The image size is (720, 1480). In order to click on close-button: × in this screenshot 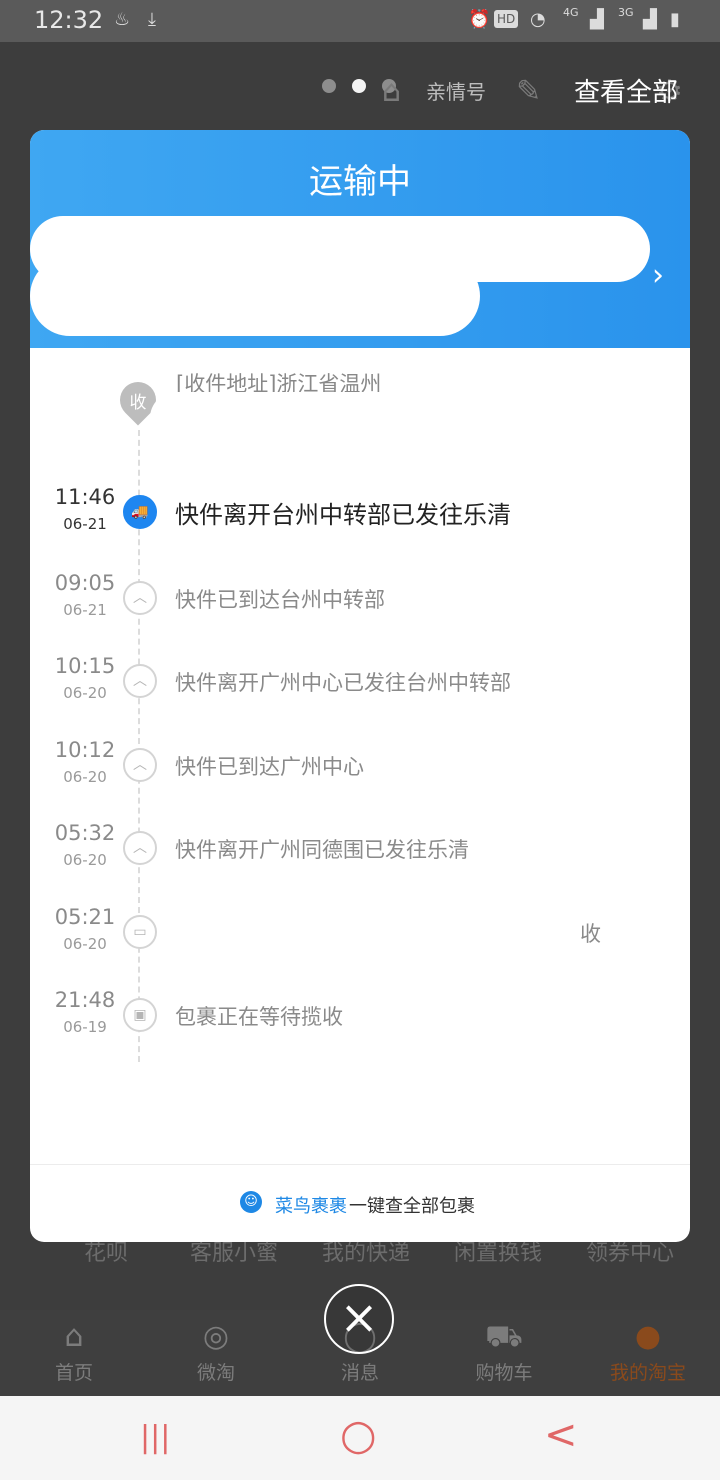, I will do `click(359, 1319)`.